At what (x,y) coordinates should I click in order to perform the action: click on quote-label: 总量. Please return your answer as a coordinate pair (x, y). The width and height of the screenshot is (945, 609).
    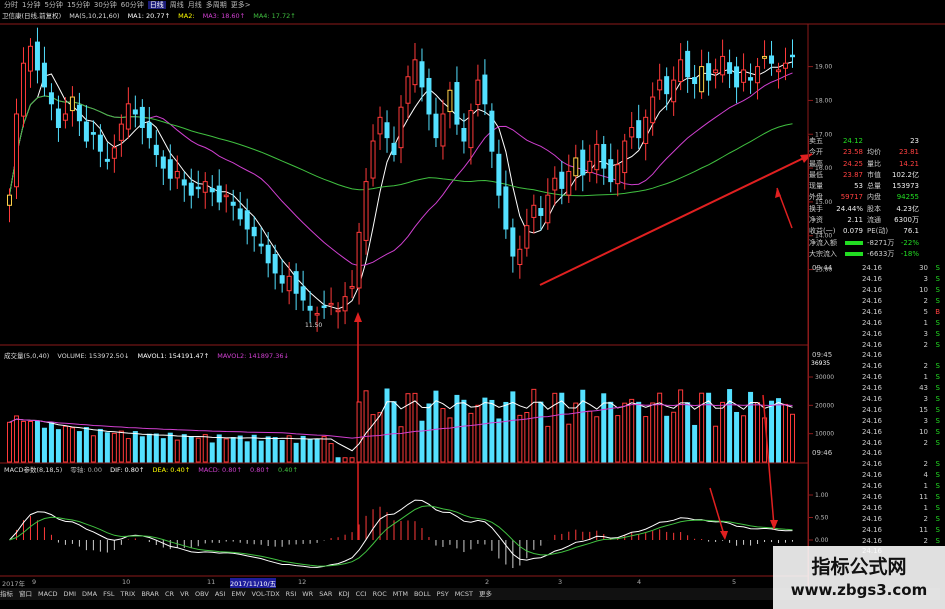
    Looking at the image, I should click on (874, 186).